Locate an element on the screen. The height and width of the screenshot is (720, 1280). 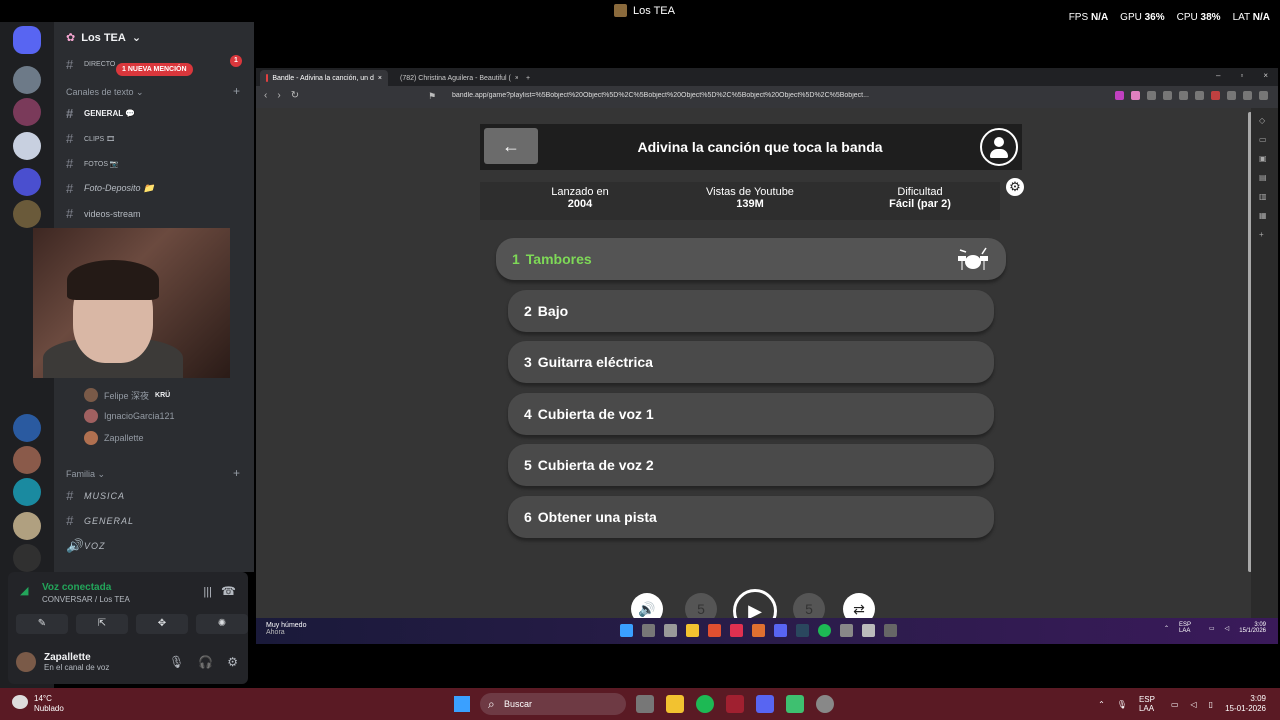
battery-icon: ▯ is located at coordinates (1211, 704).